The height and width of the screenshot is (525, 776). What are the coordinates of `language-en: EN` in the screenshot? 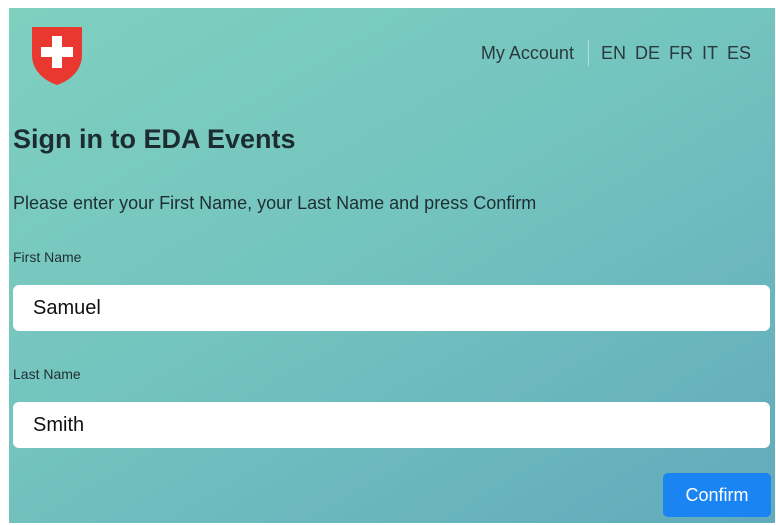 It's located at (613, 53).